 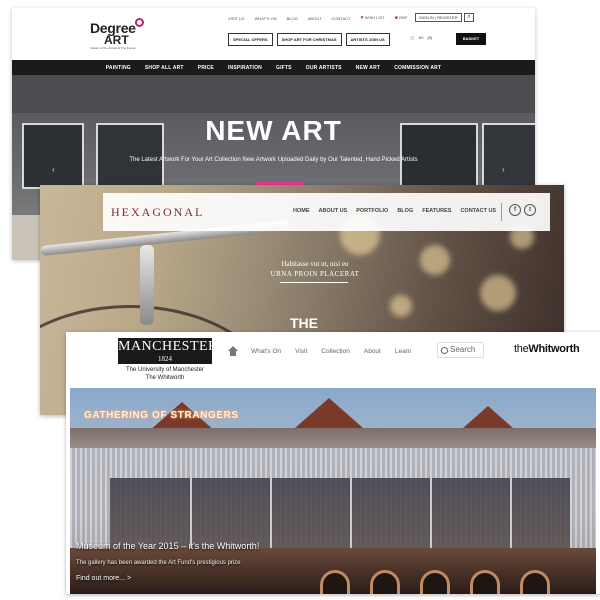 What do you see at coordinates (273, 94) in the screenshot?
I see `gallery-wall` at bounding box center [273, 94].